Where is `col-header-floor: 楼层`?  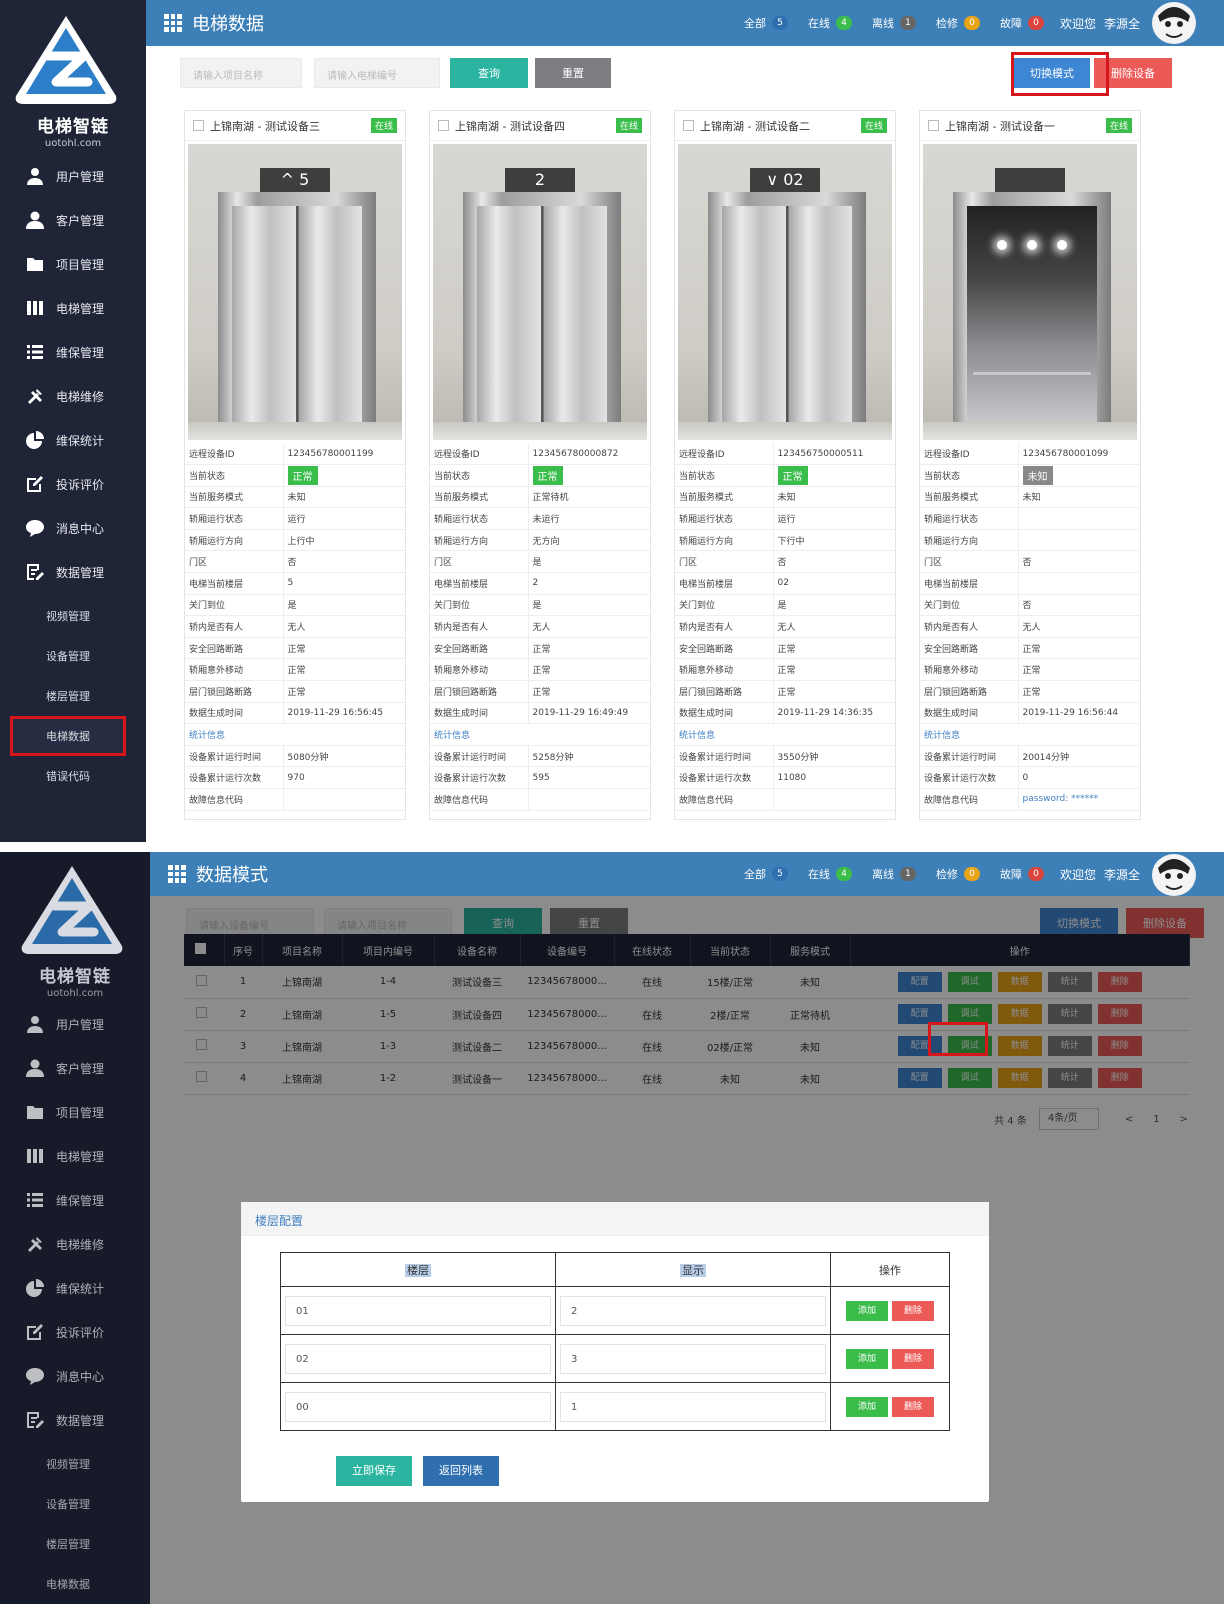 col-header-floor: 楼层 is located at coordinates (418, 1269).